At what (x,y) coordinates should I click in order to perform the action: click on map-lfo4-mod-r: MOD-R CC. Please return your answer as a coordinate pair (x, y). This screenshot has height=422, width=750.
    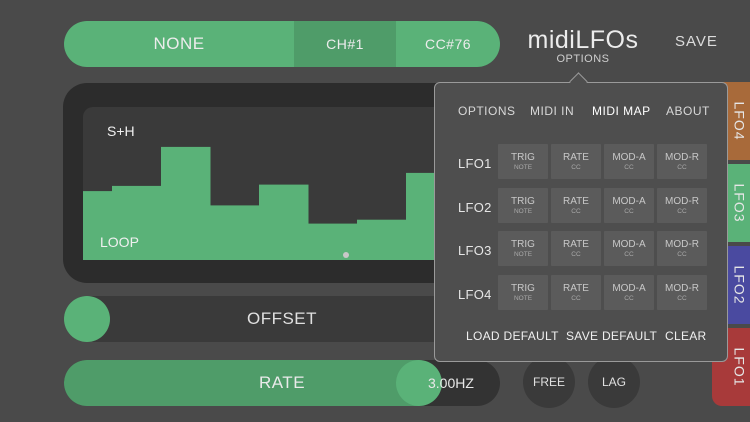
    Looking at the image, I should click on (682, 292).